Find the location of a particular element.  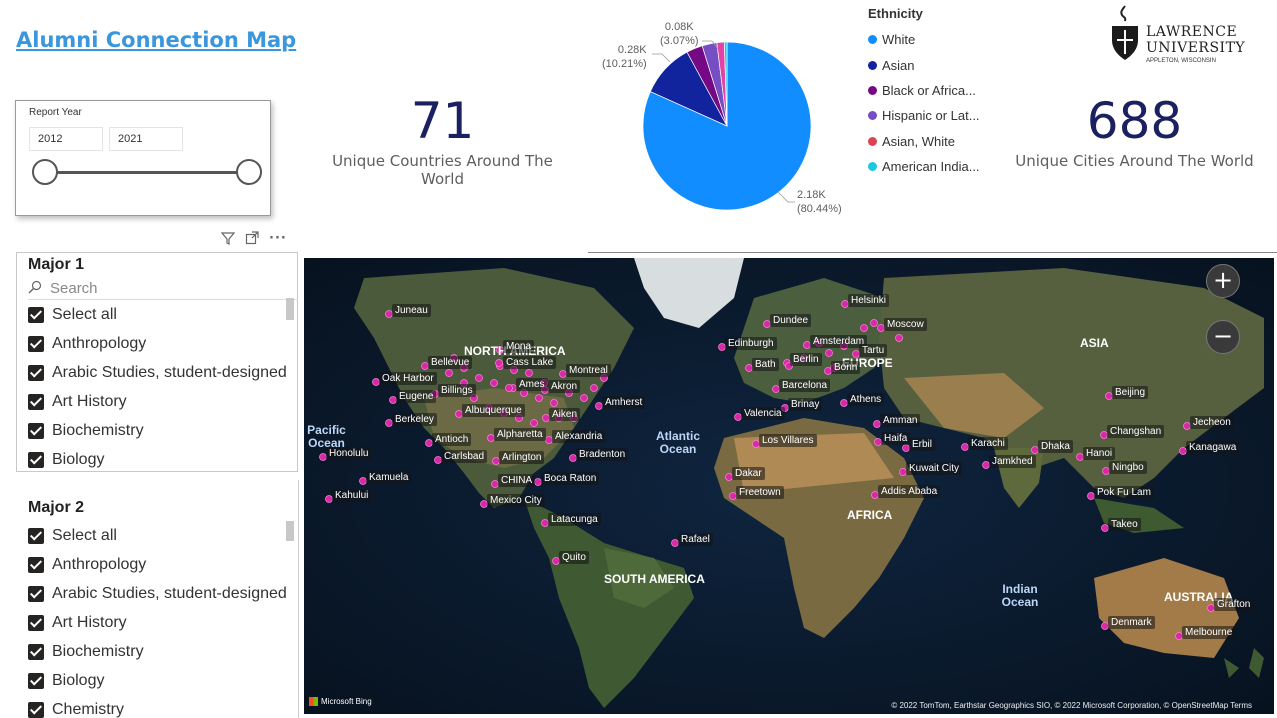

city-label: Latacunga is located at coordinates (574, 519).